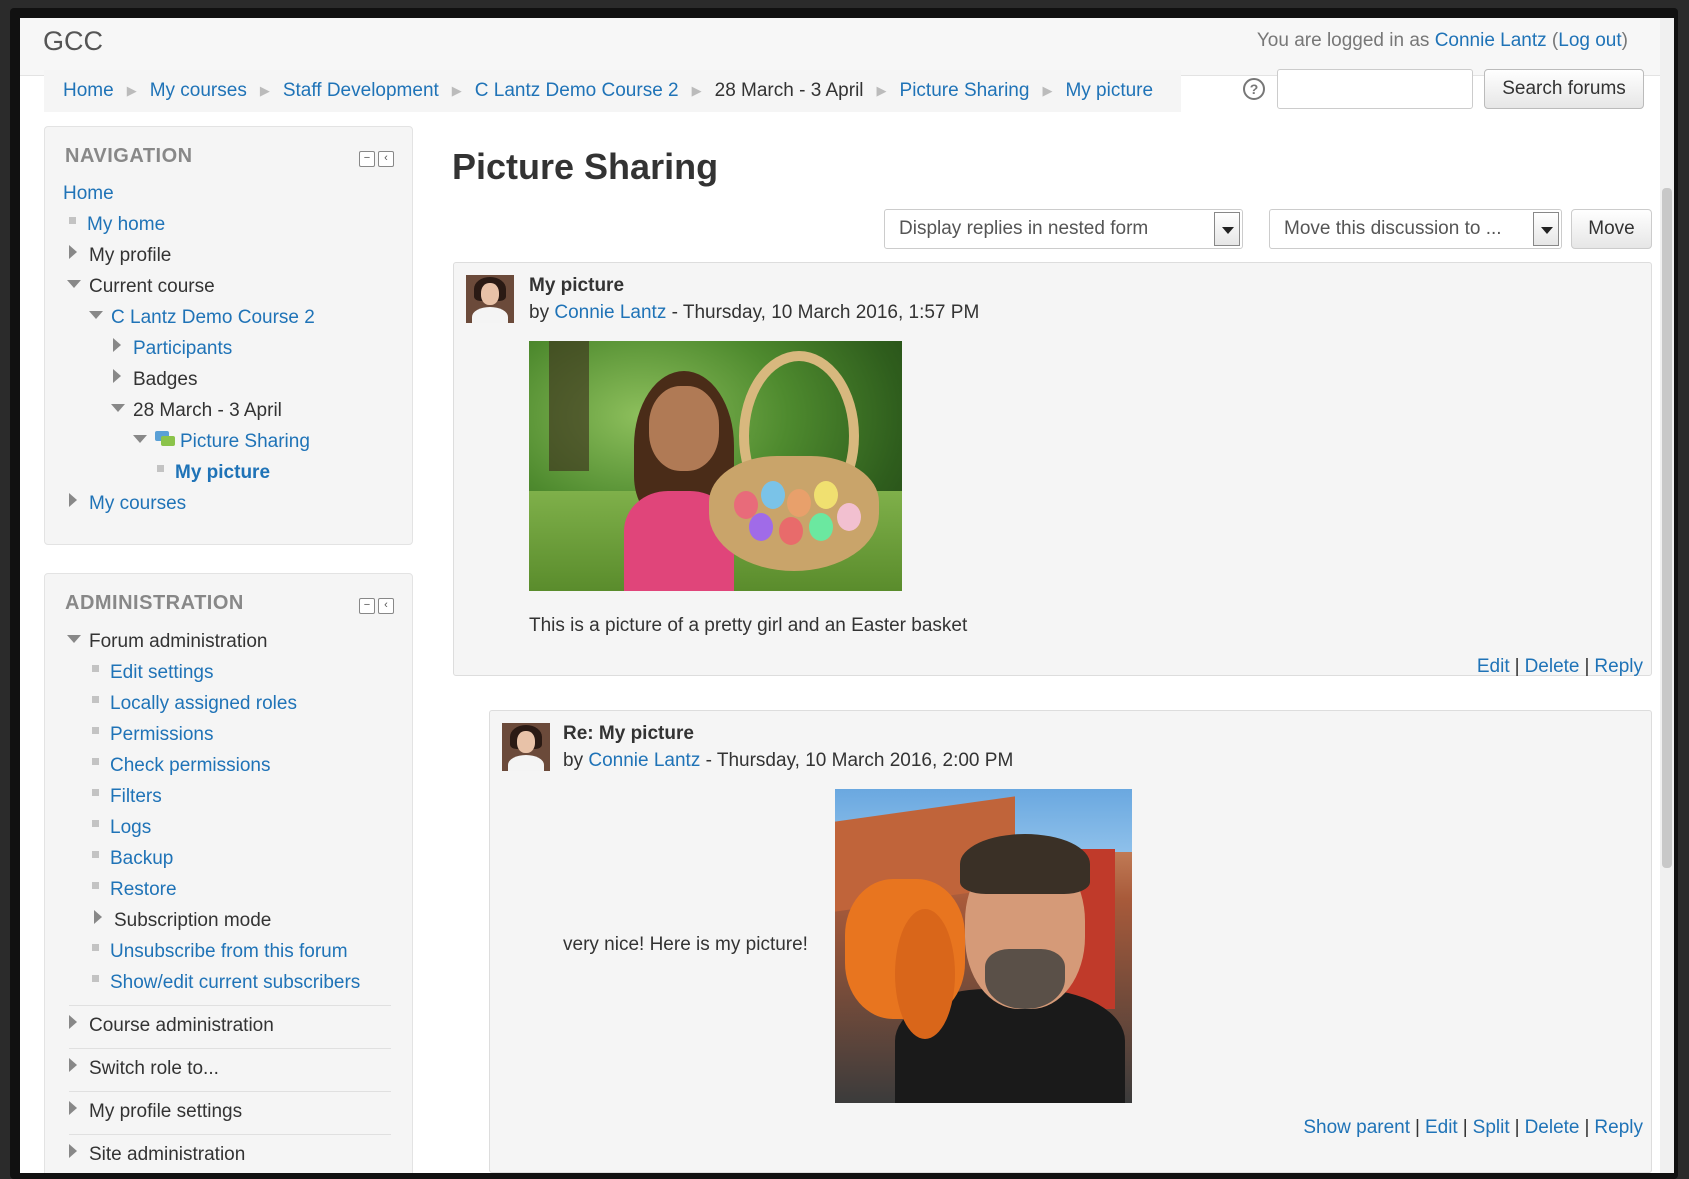 This screenshot has width=1689, height=1179. What do you see at coordinates (126, 224) in the screenshot?
I see `nav-my-home-link: My home` at bounding box center [126, 224].